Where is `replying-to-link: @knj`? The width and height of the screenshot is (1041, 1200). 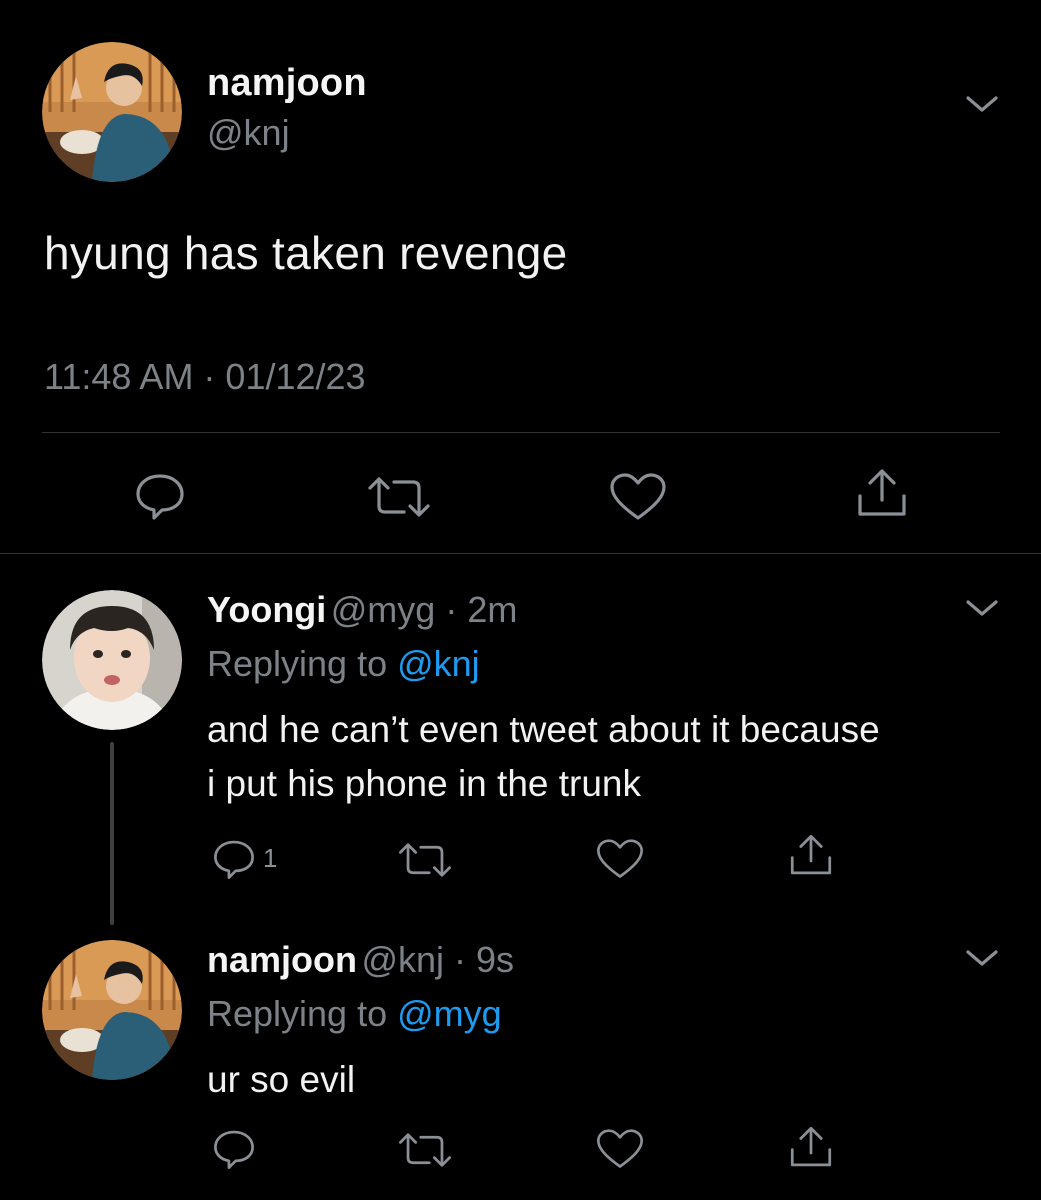 replying-to-link: @knj is located at coordinates (438, 663).